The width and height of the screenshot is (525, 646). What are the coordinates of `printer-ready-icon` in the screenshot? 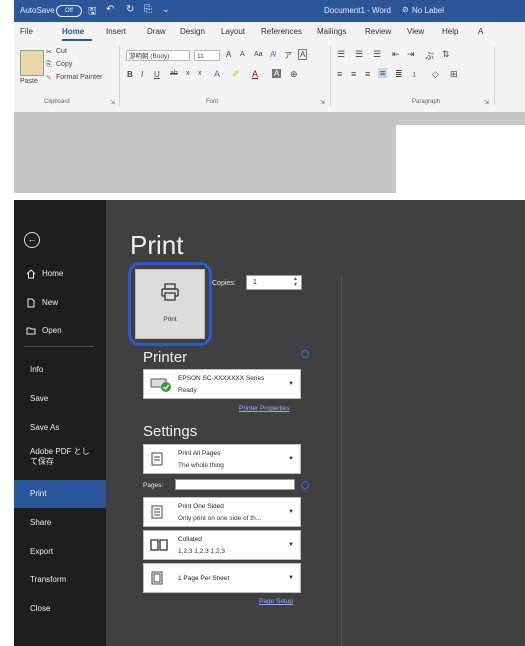 It's located at (160, 385).